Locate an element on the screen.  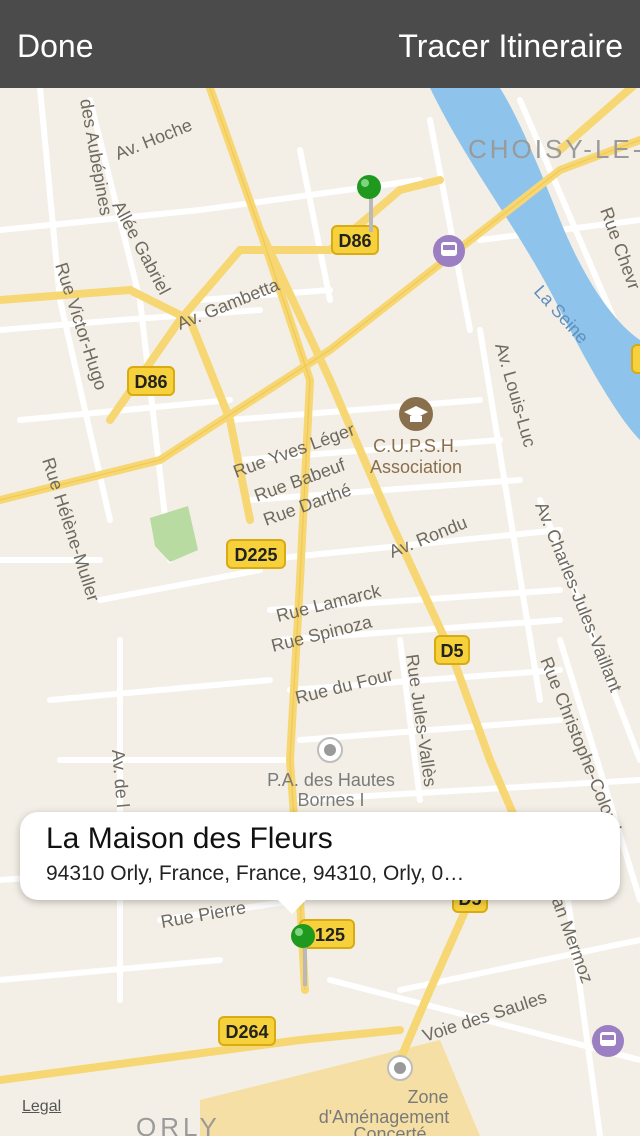
city-label-choisy: CHOISY-LE- is located at coordinates (554, 149).